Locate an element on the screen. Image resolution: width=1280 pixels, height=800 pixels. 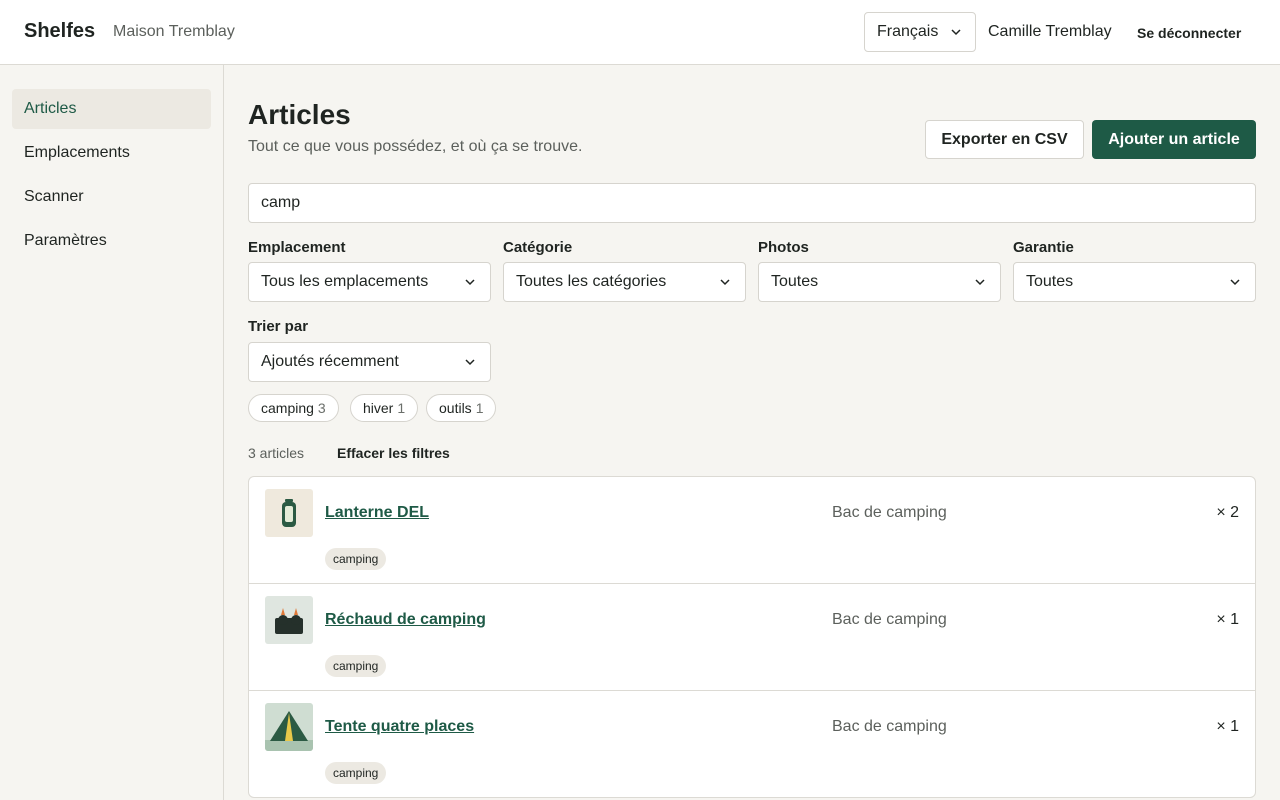
sort-value: Ajoutés récemment is located at coordinates (330, 361).